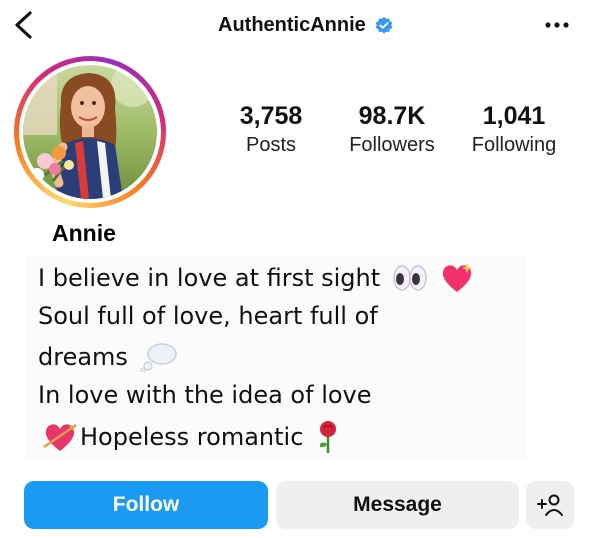 This screenshot has width=592, height=538. Describe the element at coordinates (108, 357) in the screenshot. I see `bio-line: dreams` at that location.